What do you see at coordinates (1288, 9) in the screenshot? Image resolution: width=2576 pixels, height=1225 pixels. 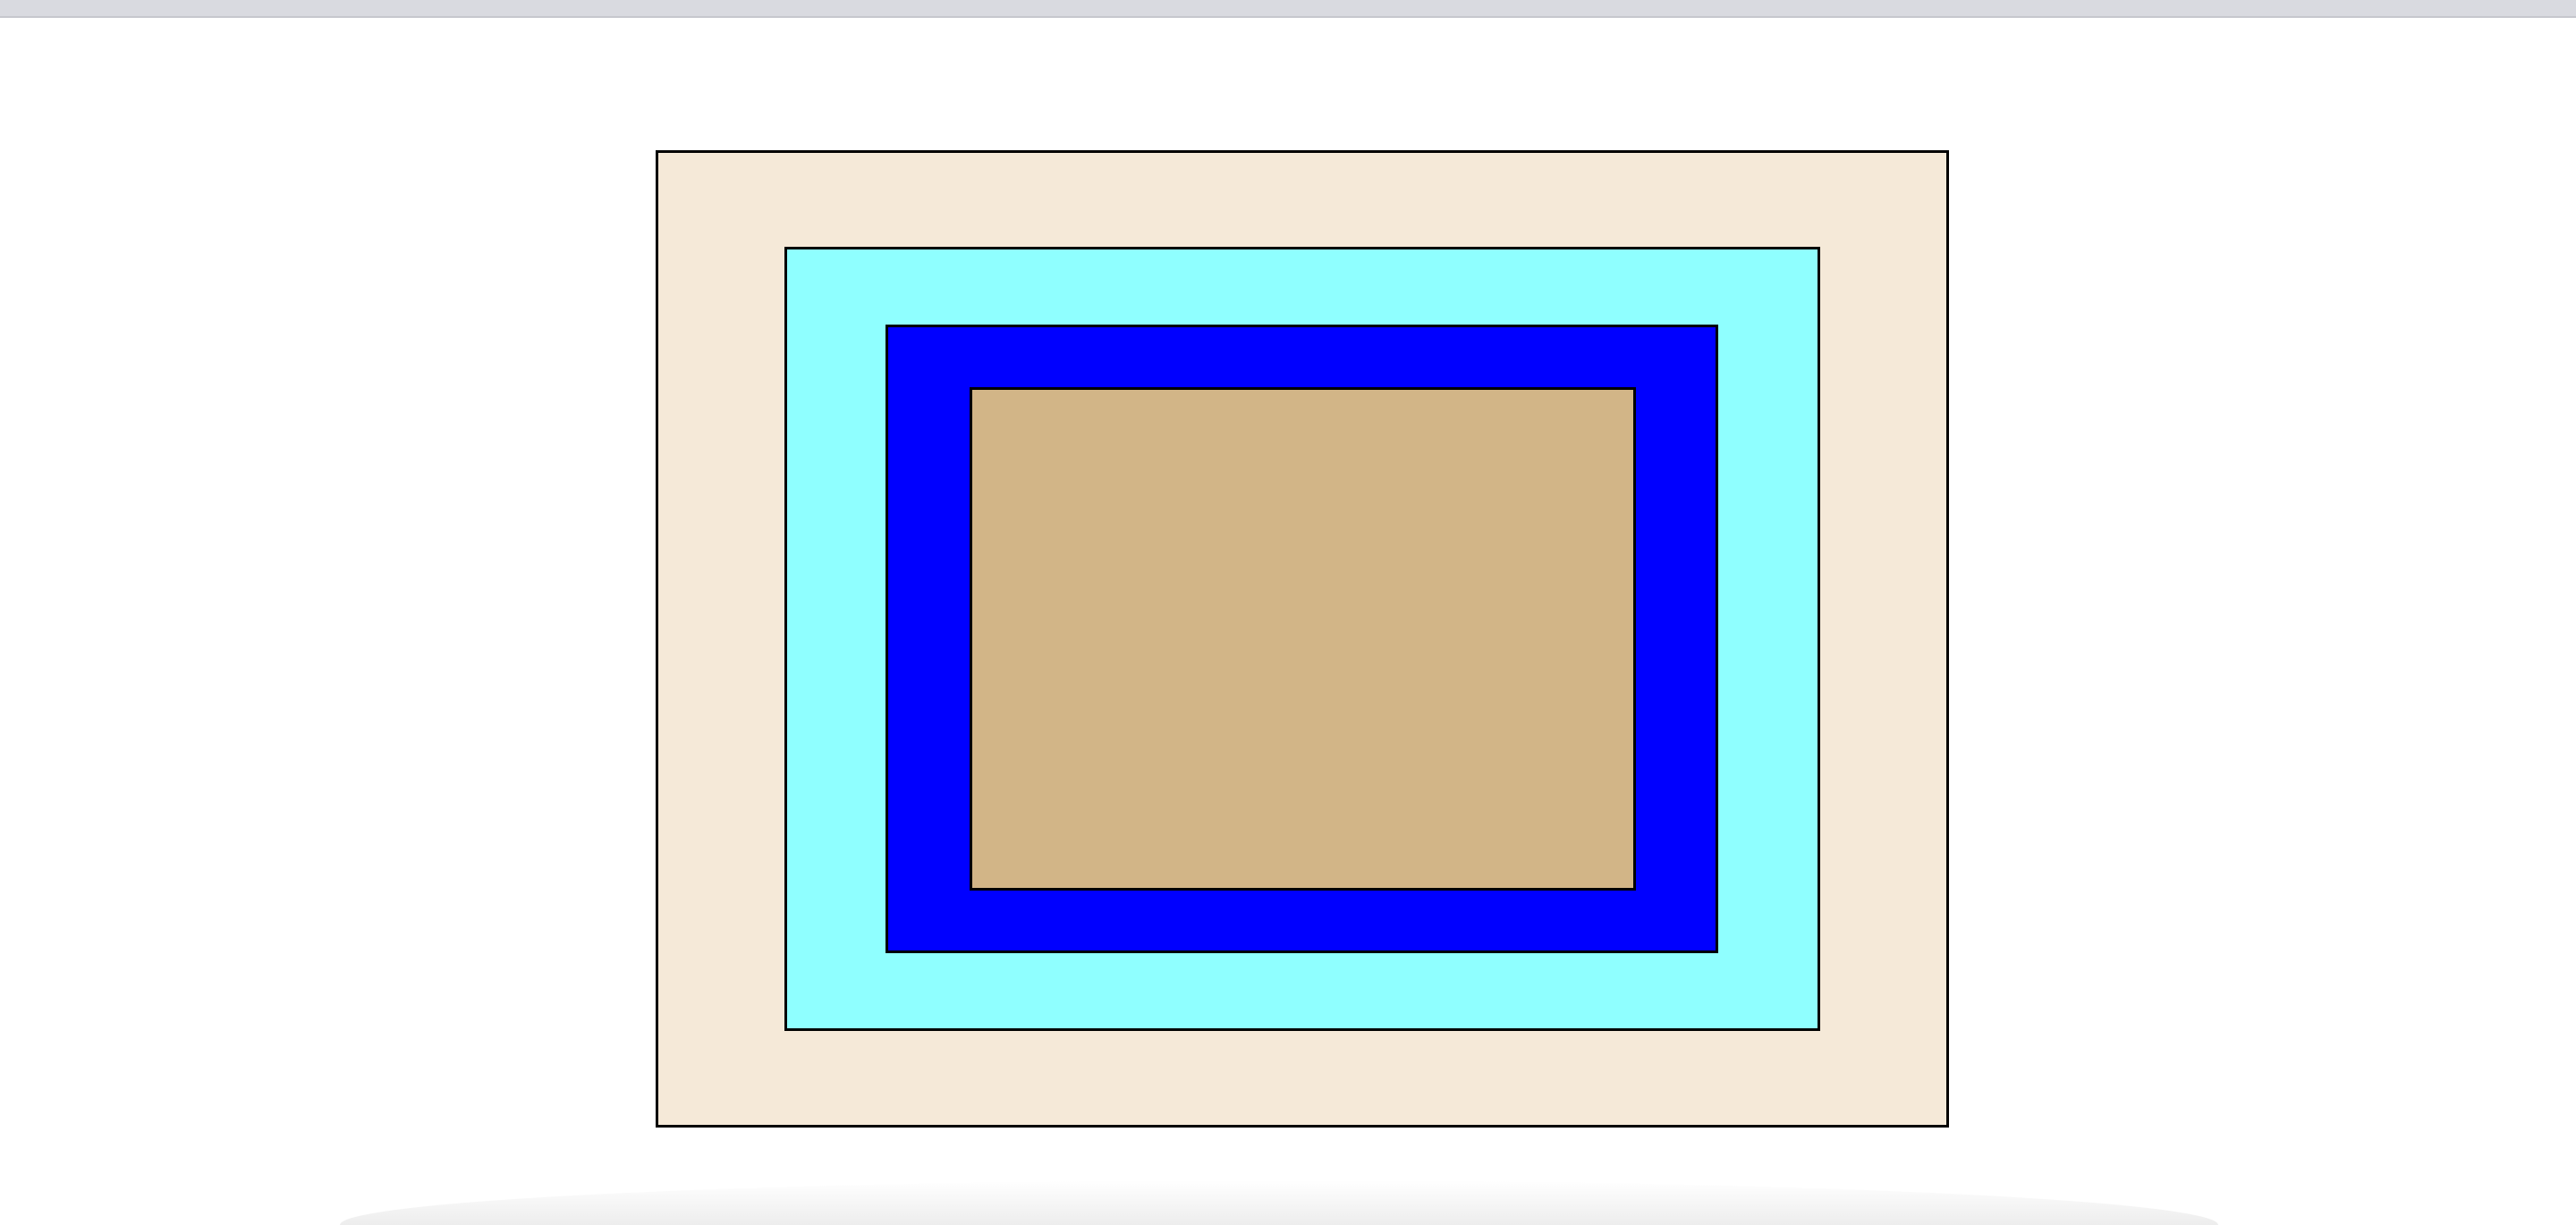 I see `browser-top-strip` at bounding box center [1288, 9].